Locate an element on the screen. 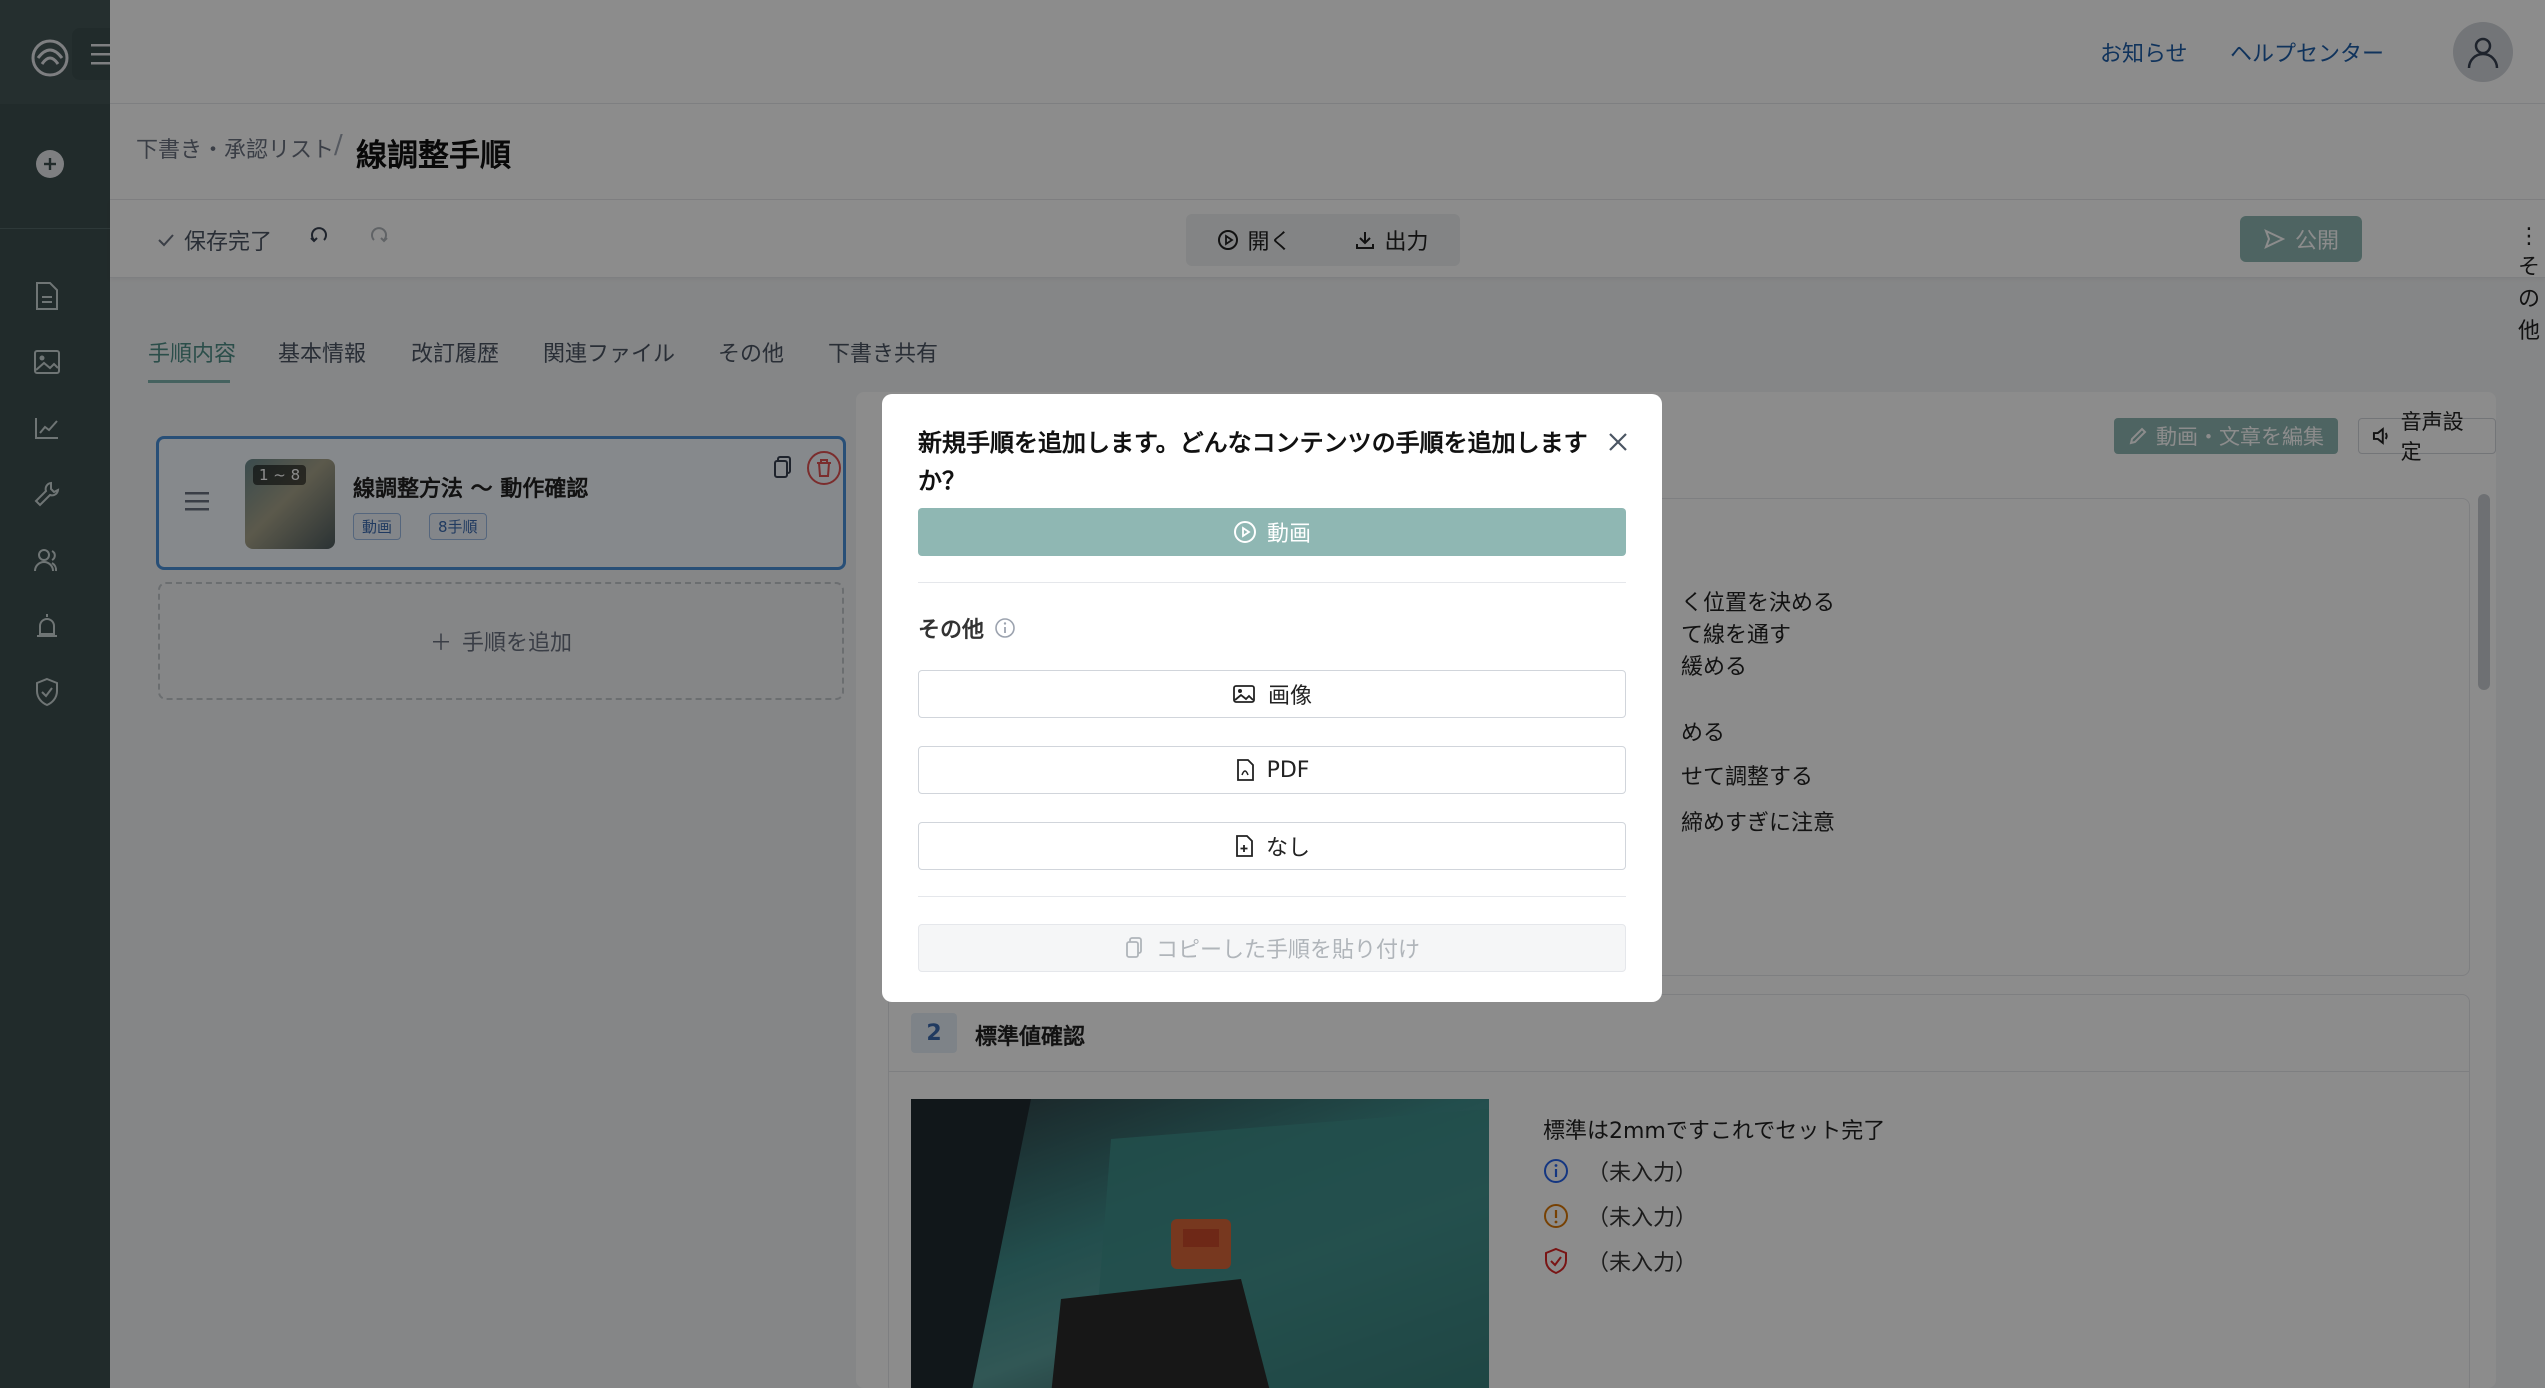  close-icon is located at coordinates (1618, 442).